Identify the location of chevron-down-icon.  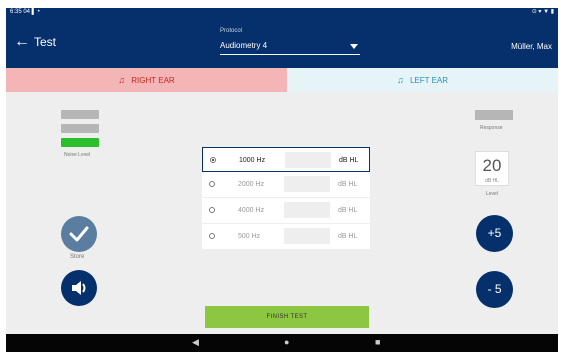
(354, 46).